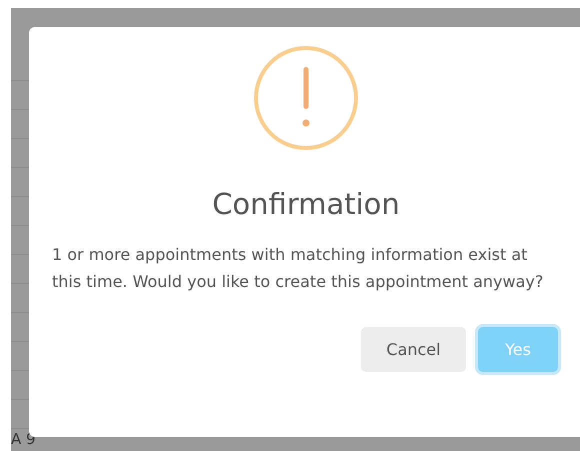  What do you see at coordinates (306, 204) in the screenshot?
I see `dialog-title: Confirmation` at bounding box center [306, 204].